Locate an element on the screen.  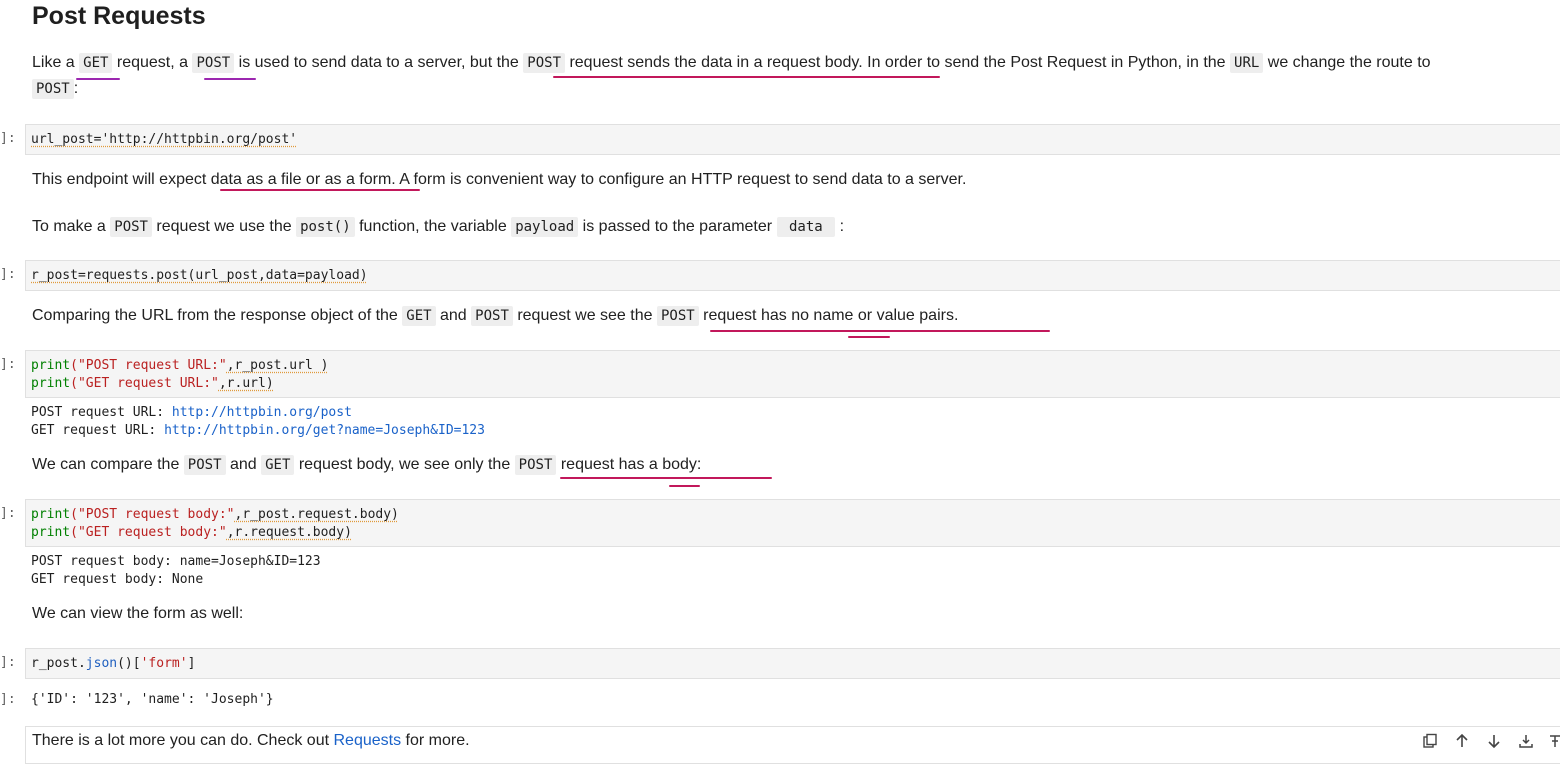
copy-icon is located at coordinates (1430, 742).